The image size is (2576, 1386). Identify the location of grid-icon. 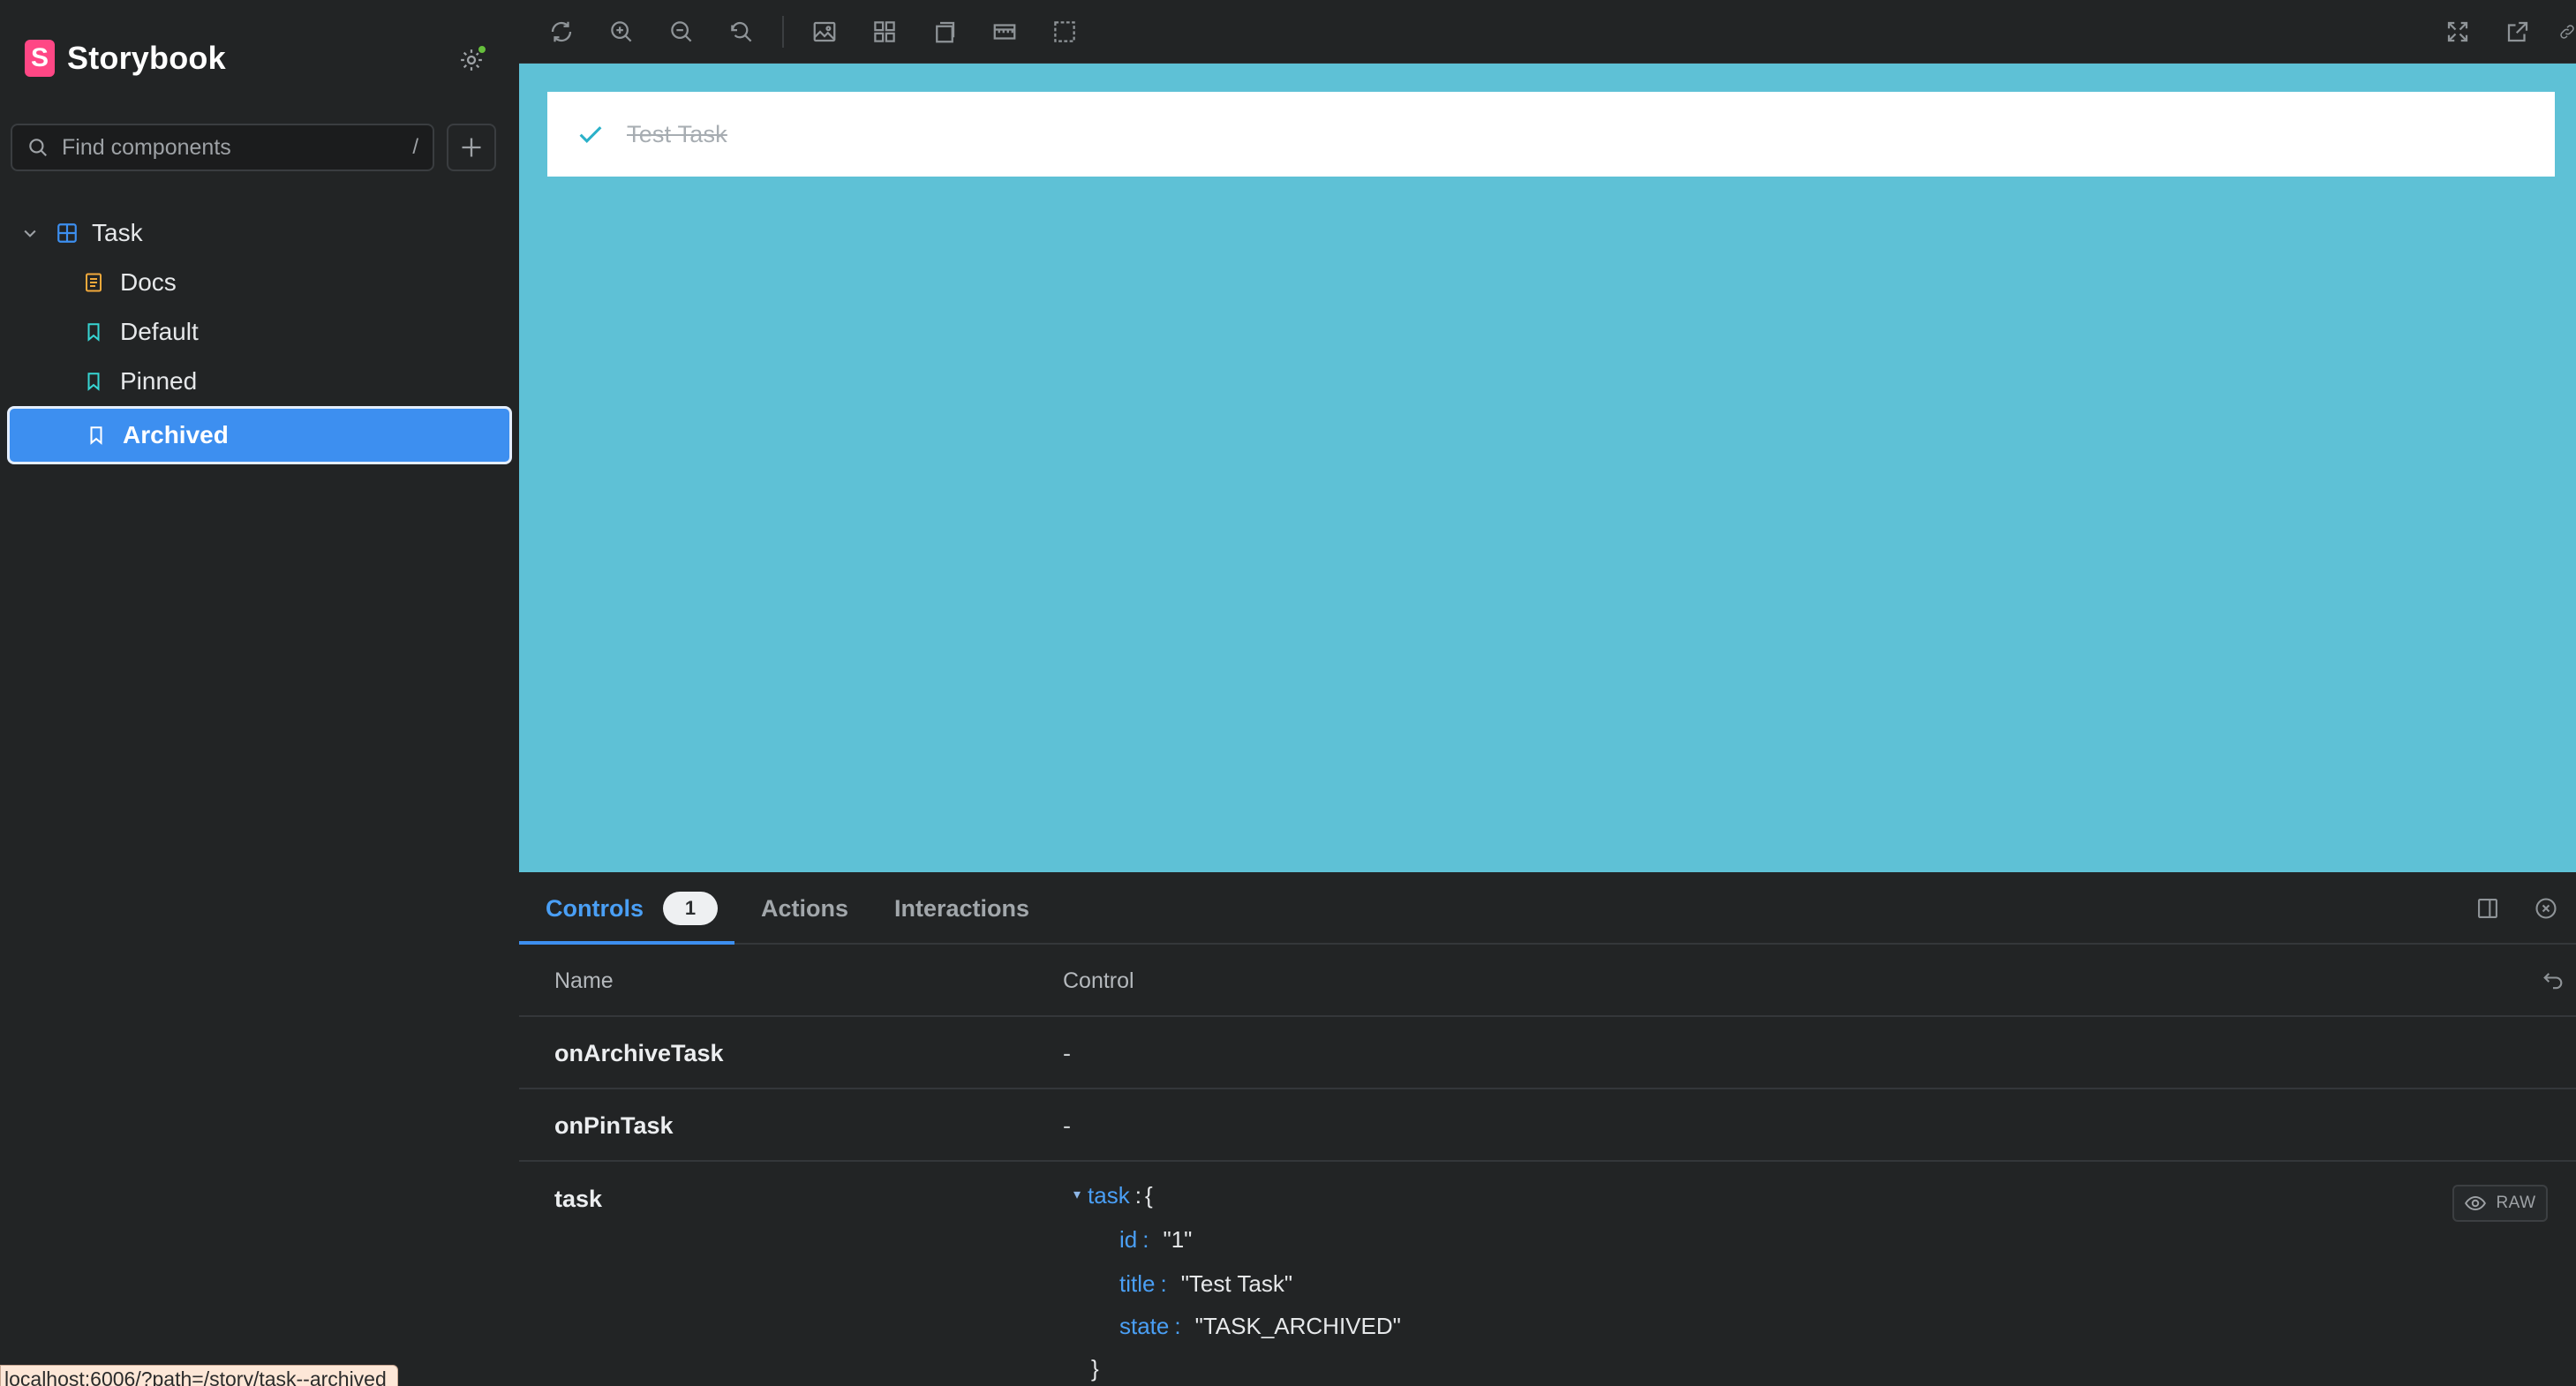
(885, 32).